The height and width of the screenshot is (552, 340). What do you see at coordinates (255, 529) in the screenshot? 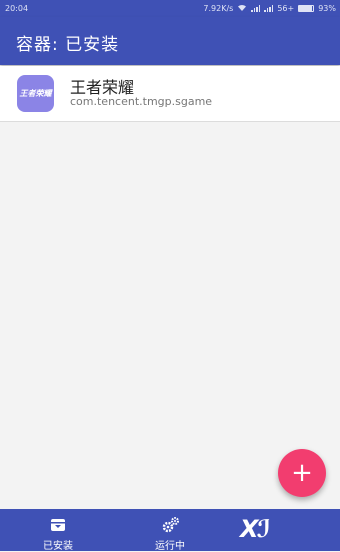
I see `xposed-logo: Xℐ` at bounding box center [255, 529].